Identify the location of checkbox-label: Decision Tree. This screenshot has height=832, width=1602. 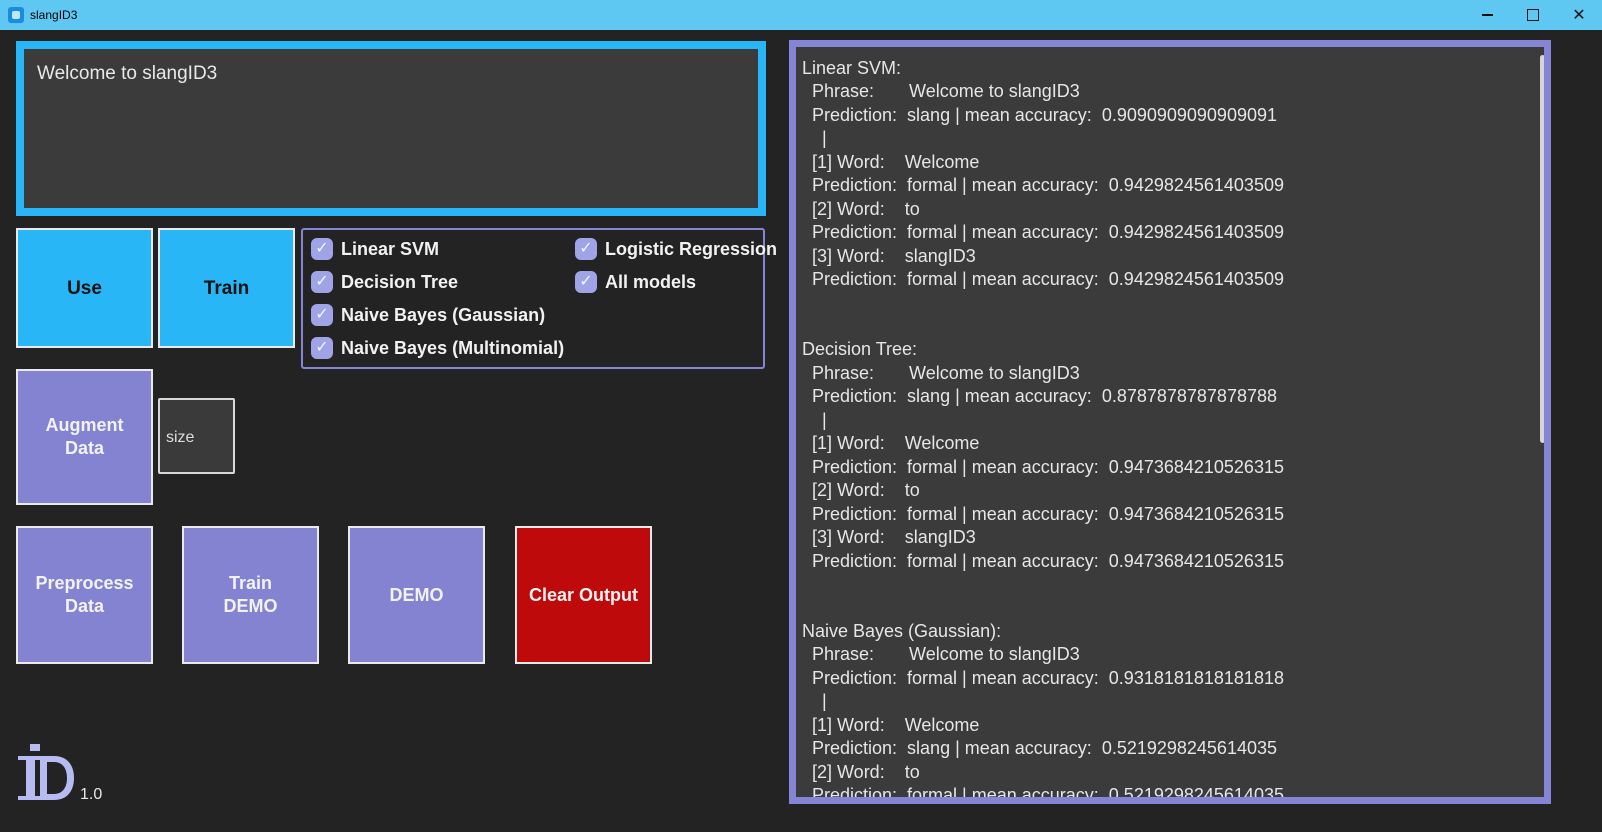
(400, 281).